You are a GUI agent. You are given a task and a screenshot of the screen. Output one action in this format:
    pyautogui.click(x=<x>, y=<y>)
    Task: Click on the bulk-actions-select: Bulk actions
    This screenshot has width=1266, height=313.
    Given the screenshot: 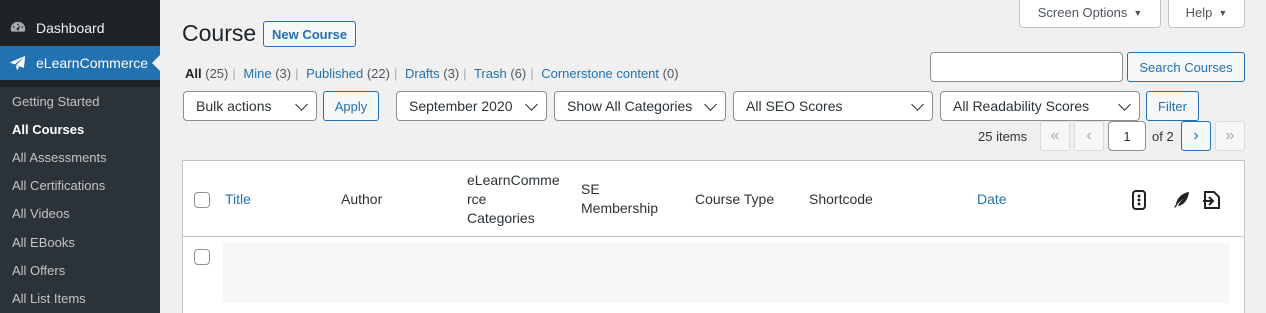 What is the action you would take?
    pyautogui.click(x=250, y=106)
    